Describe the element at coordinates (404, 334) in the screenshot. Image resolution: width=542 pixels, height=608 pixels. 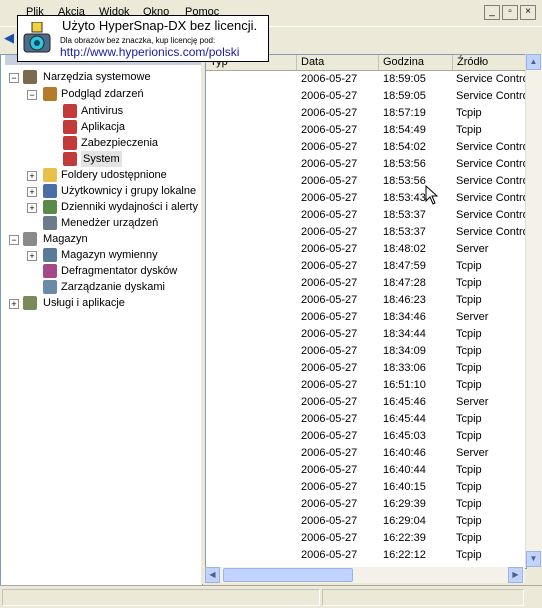
I see `cell-time: 18:34:44` at that location.